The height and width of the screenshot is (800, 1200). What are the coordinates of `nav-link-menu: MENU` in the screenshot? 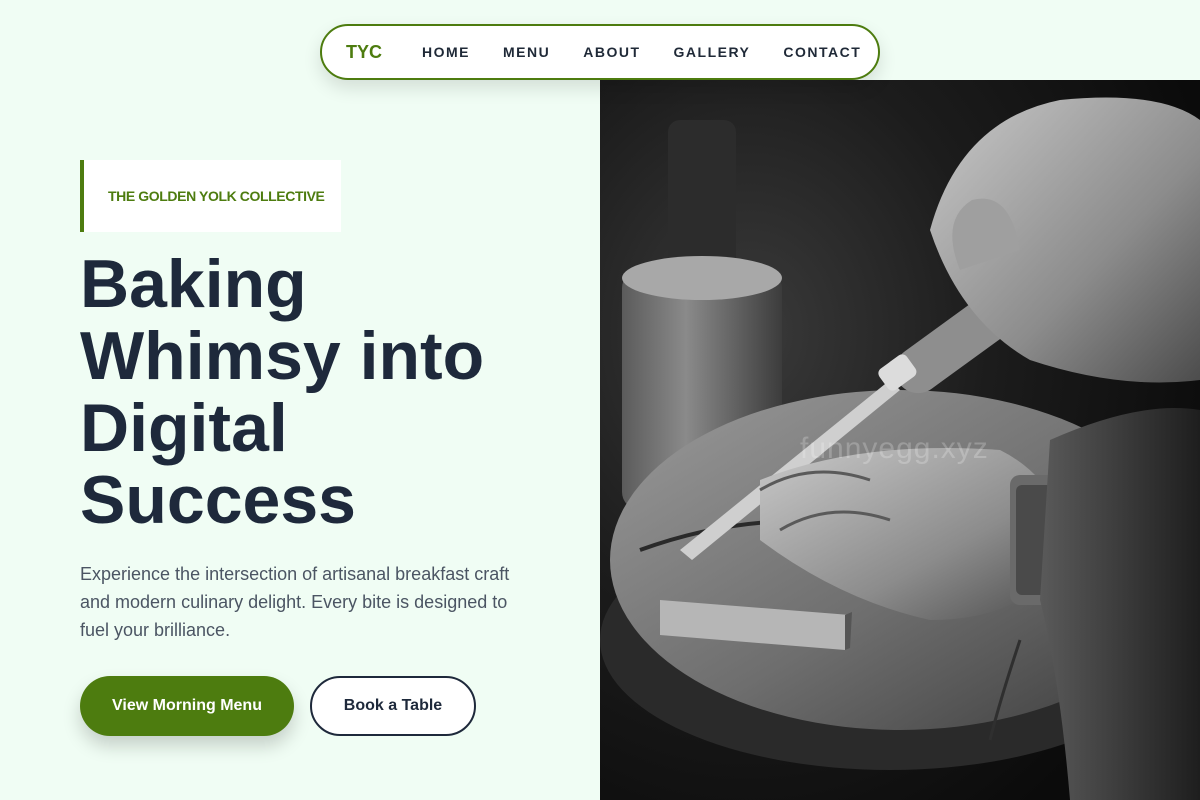 It's located at (526, 52).